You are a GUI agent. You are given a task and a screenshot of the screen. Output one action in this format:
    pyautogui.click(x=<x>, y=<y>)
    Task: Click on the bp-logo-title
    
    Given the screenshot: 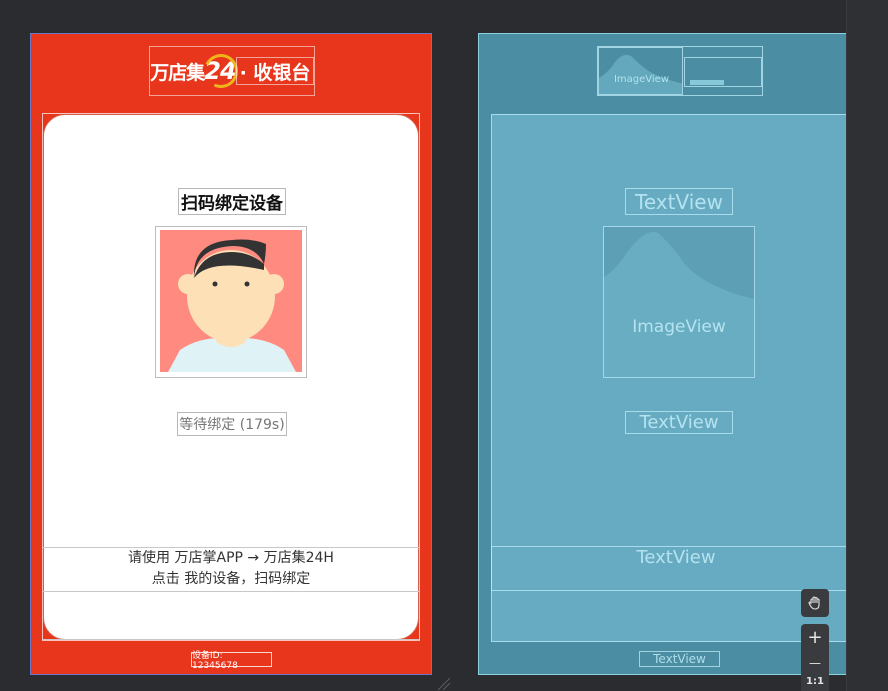 What is the action you would take?
    pyautogui.click(x=723, y=72)
    